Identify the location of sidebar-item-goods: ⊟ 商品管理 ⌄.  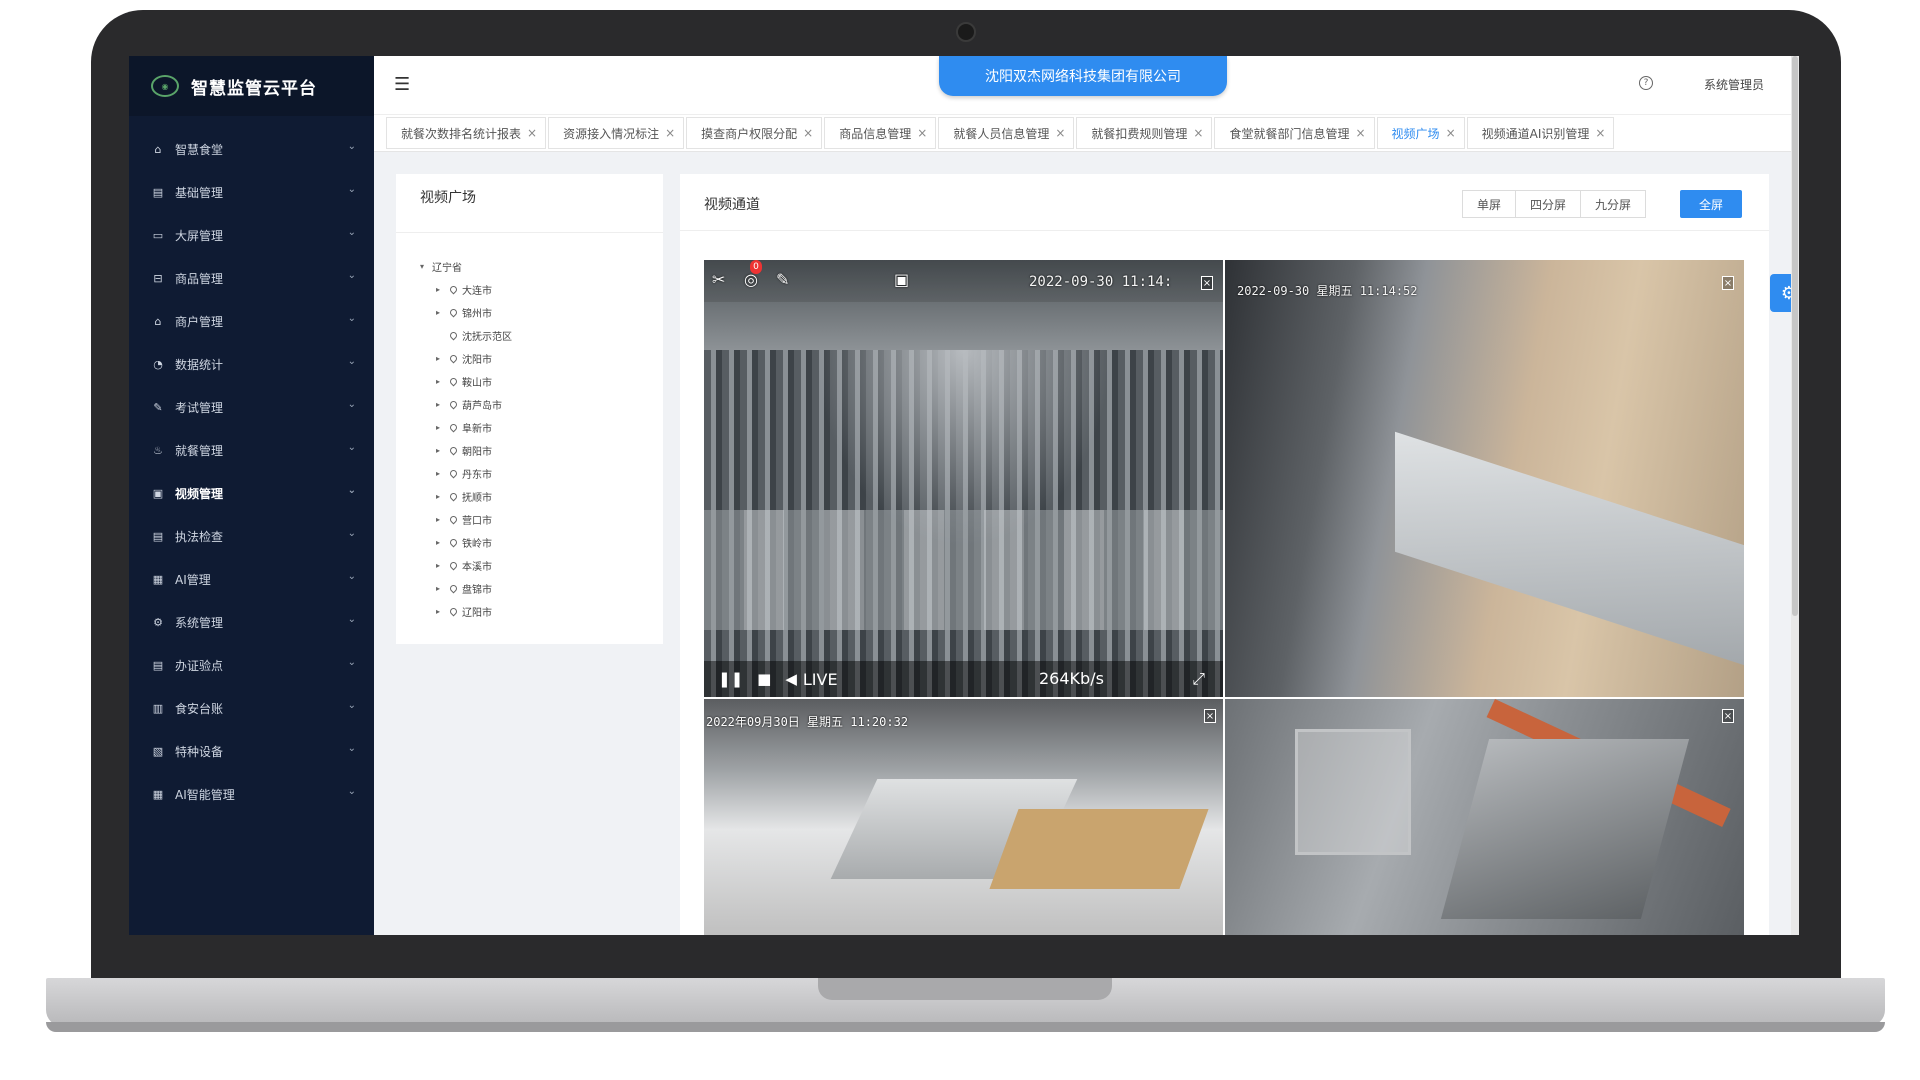
(251, 278).